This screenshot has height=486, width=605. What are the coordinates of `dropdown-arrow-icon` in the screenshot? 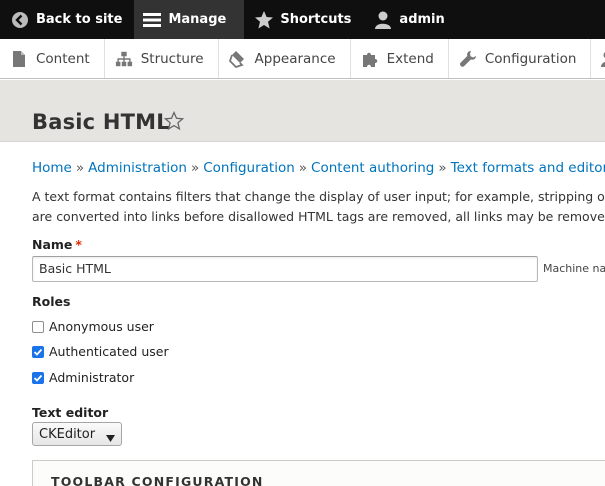 It's located at (110, 438).